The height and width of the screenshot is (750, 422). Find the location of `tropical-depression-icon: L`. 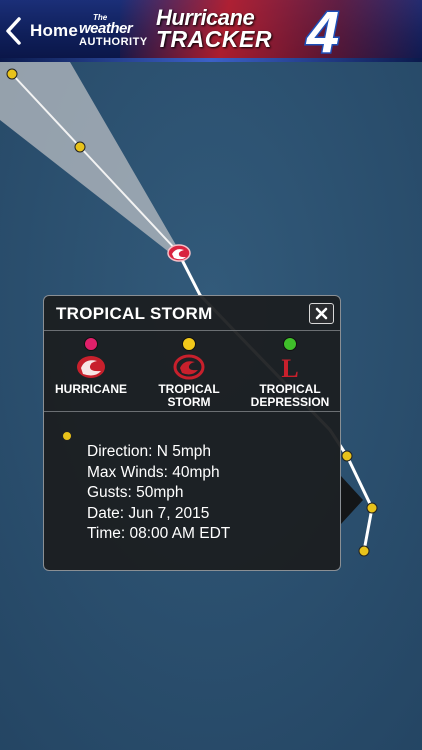

tropical-depression-icon: L is located at coordinates (289, 367).